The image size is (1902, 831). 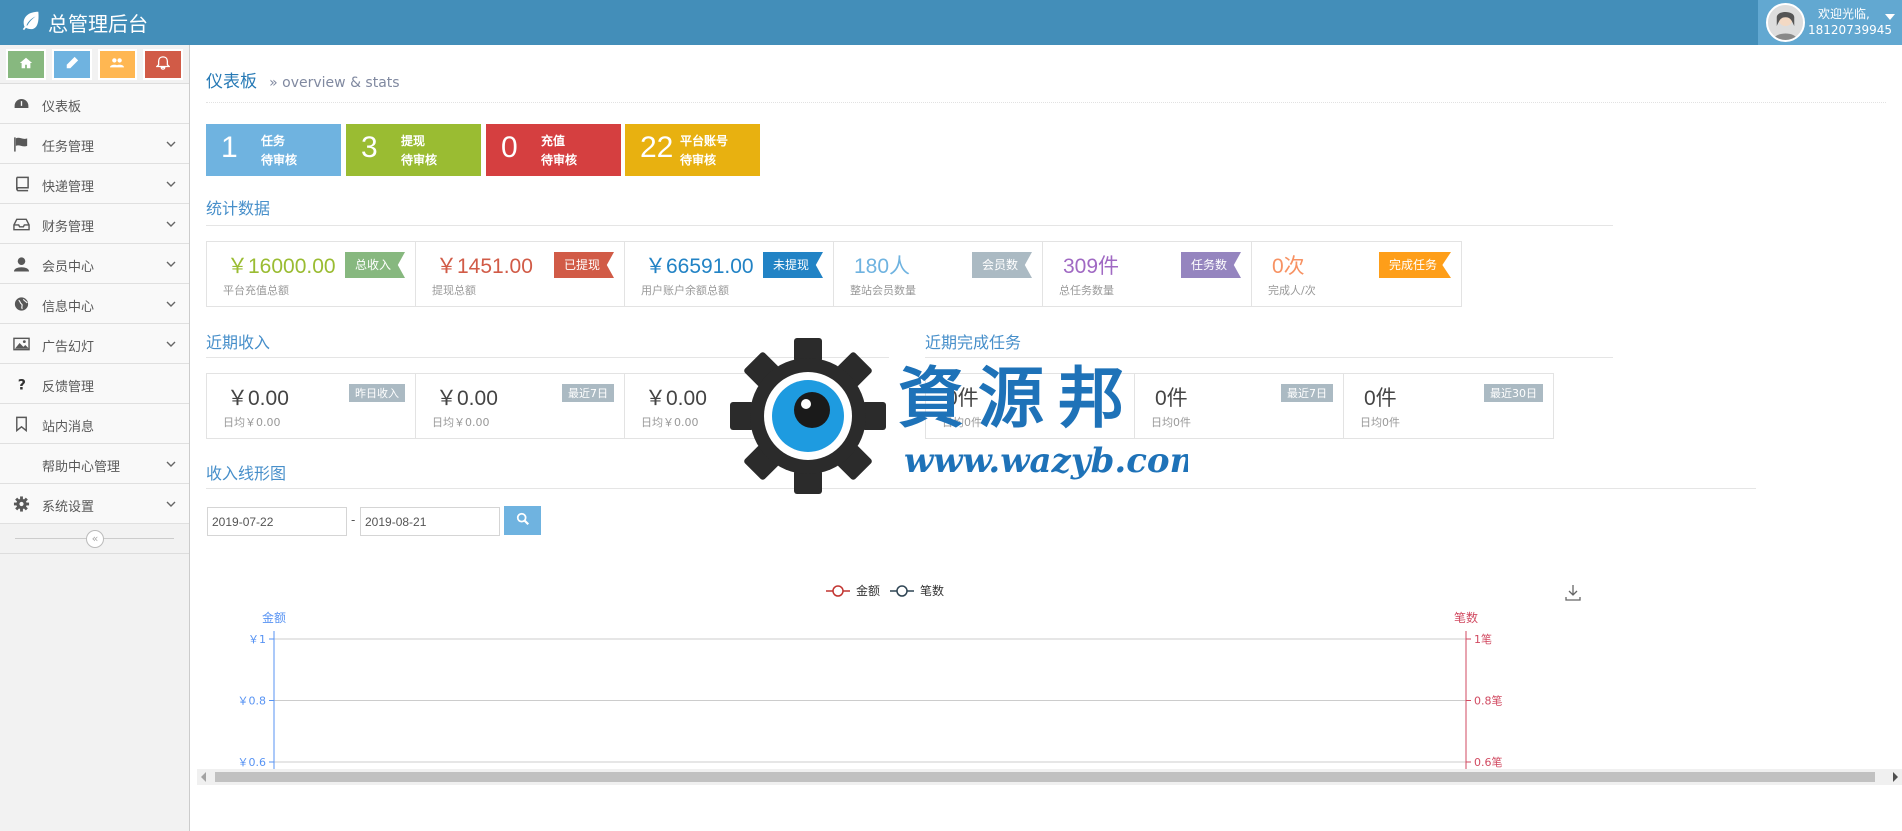 I want to click on stat-value: ￥66591.00, so click(x=699, y=266).